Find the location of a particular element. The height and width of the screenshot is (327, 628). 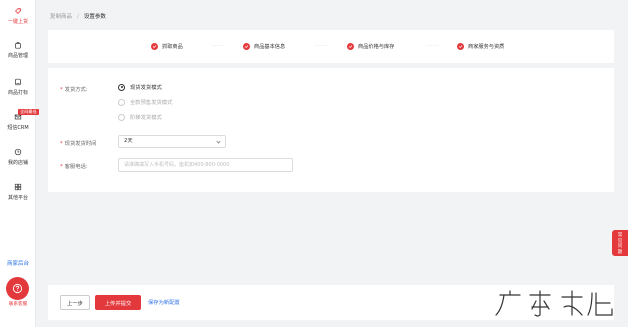

service-phone-input is located at coordinates (205, 165).